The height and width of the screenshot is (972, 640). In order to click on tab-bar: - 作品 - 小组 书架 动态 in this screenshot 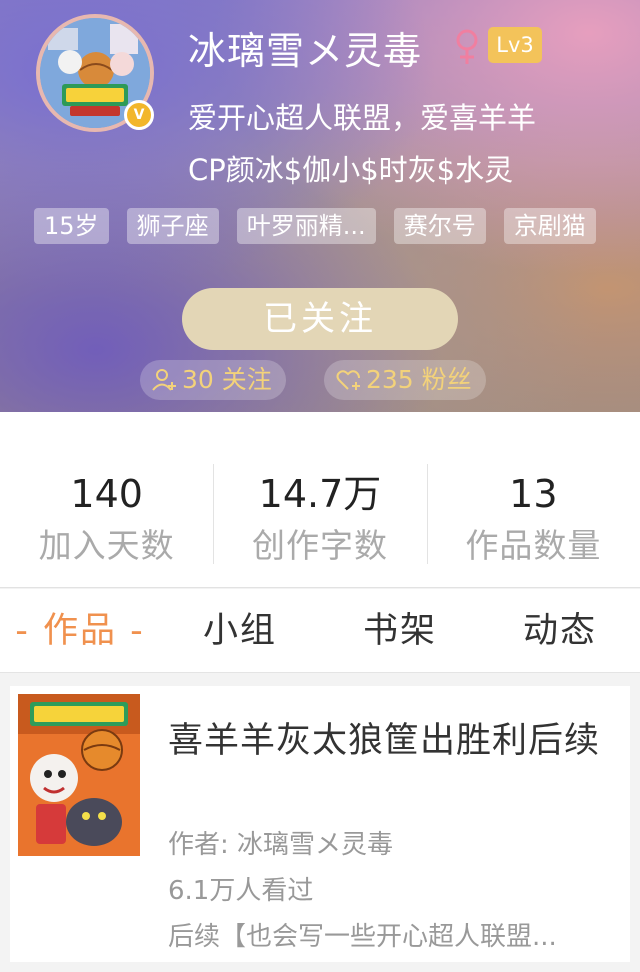, I will do `click(320, 631)`.